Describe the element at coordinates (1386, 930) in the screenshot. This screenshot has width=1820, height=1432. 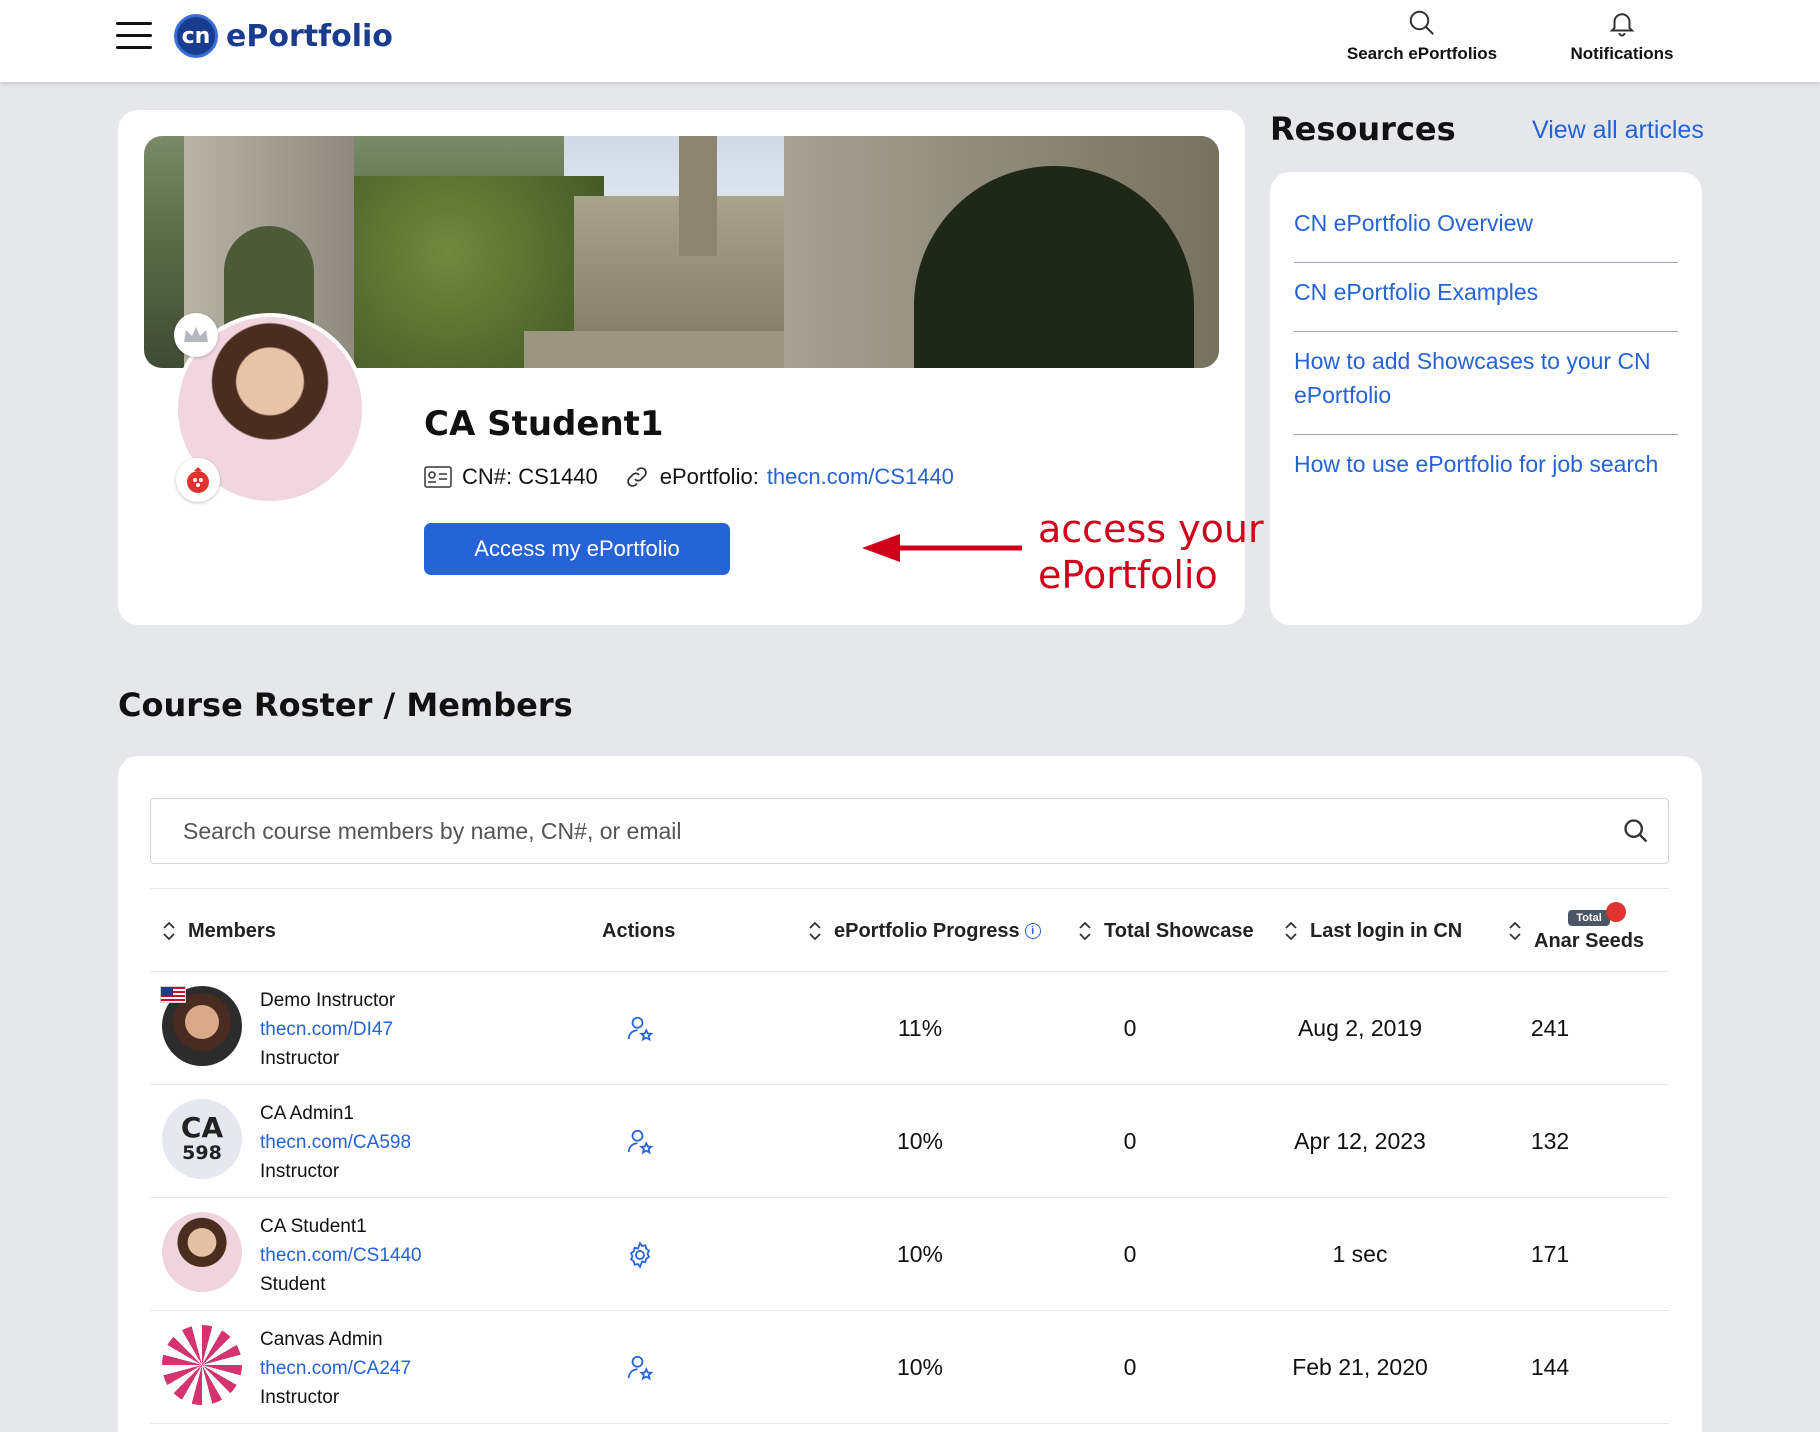
I see `login-column-label: Last login in CN` at that location.